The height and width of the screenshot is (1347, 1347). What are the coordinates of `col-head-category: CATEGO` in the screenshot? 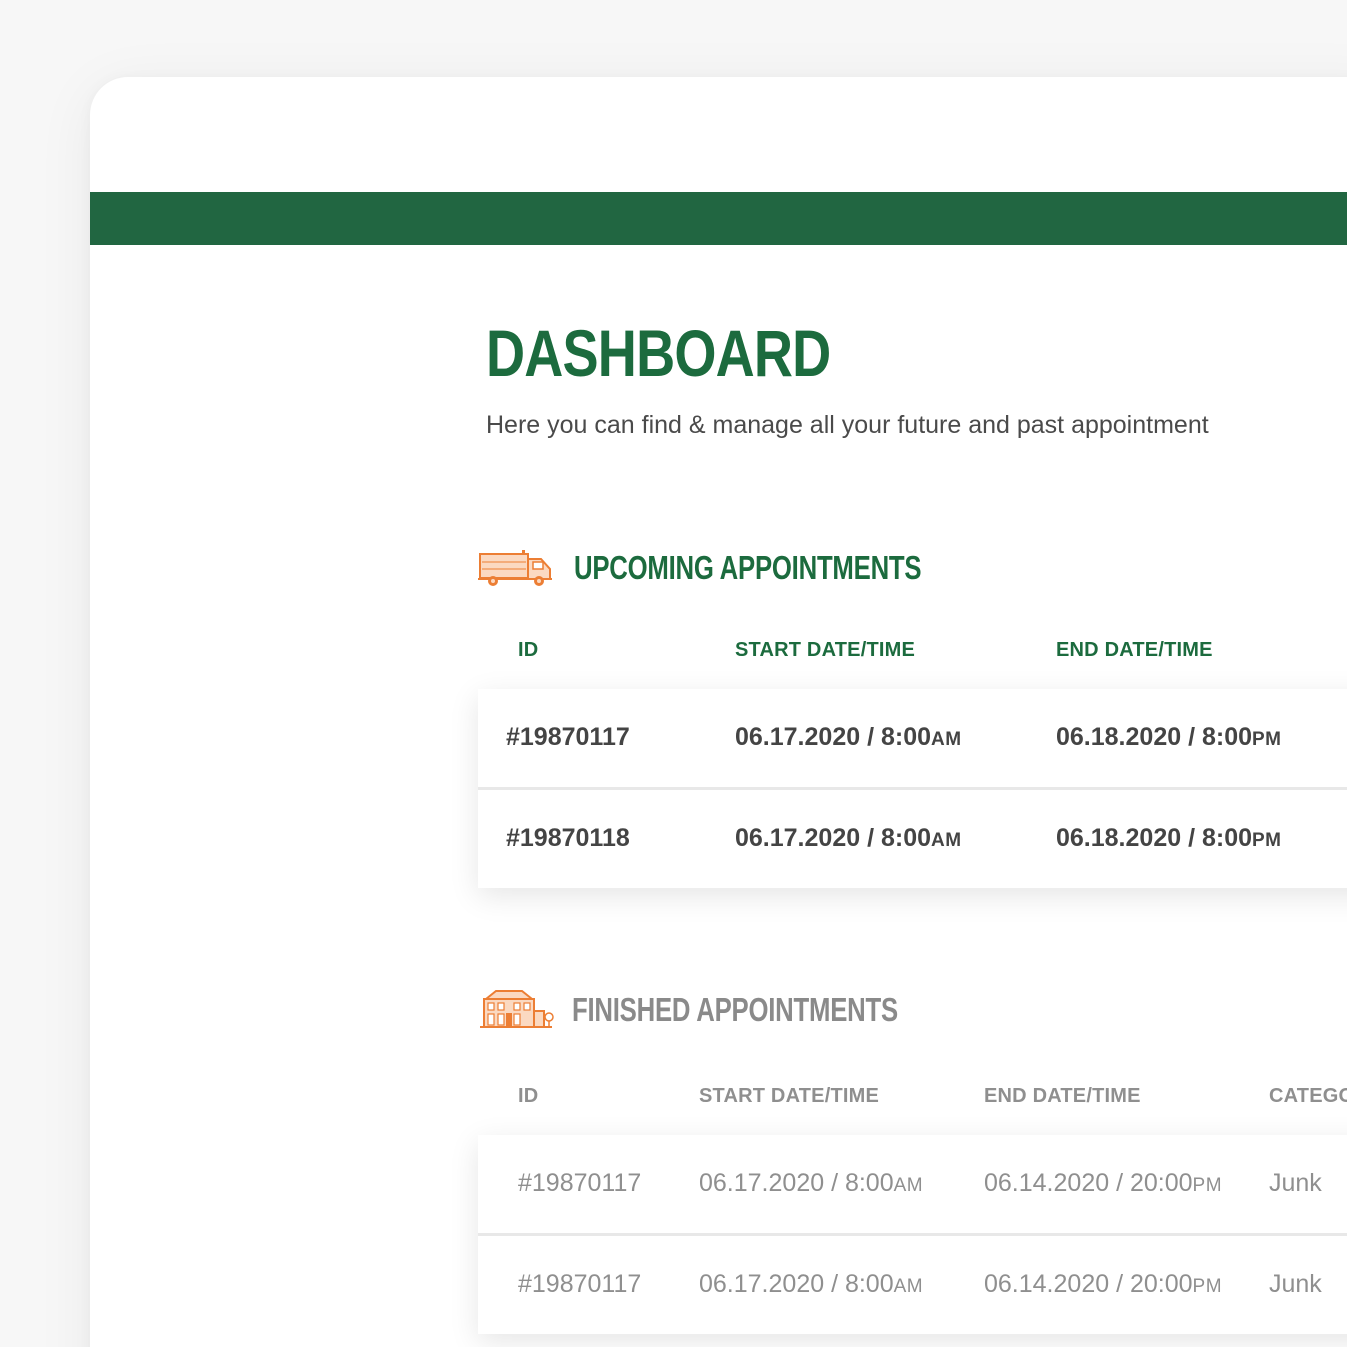 It's located at (1308, 1096).